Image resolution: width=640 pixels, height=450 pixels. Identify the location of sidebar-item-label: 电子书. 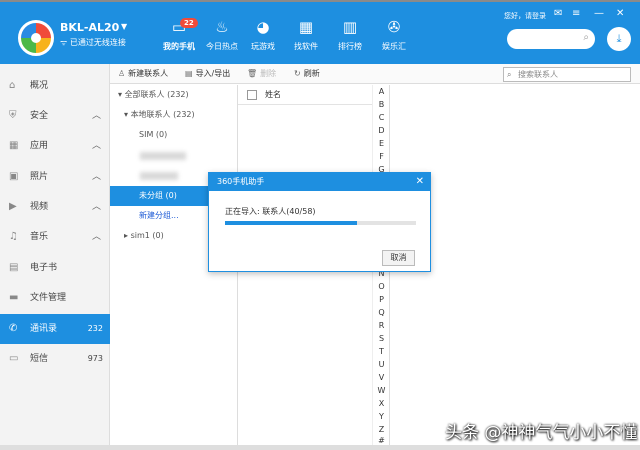
(44, 268).